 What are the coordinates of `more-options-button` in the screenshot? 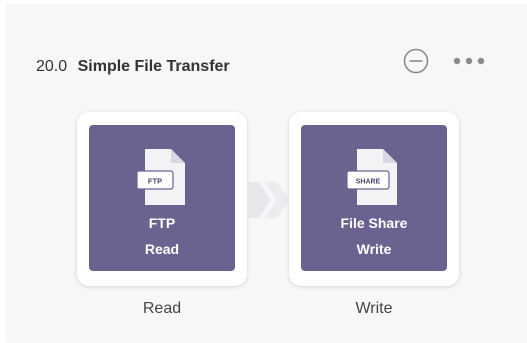 It's located at (469, 61).